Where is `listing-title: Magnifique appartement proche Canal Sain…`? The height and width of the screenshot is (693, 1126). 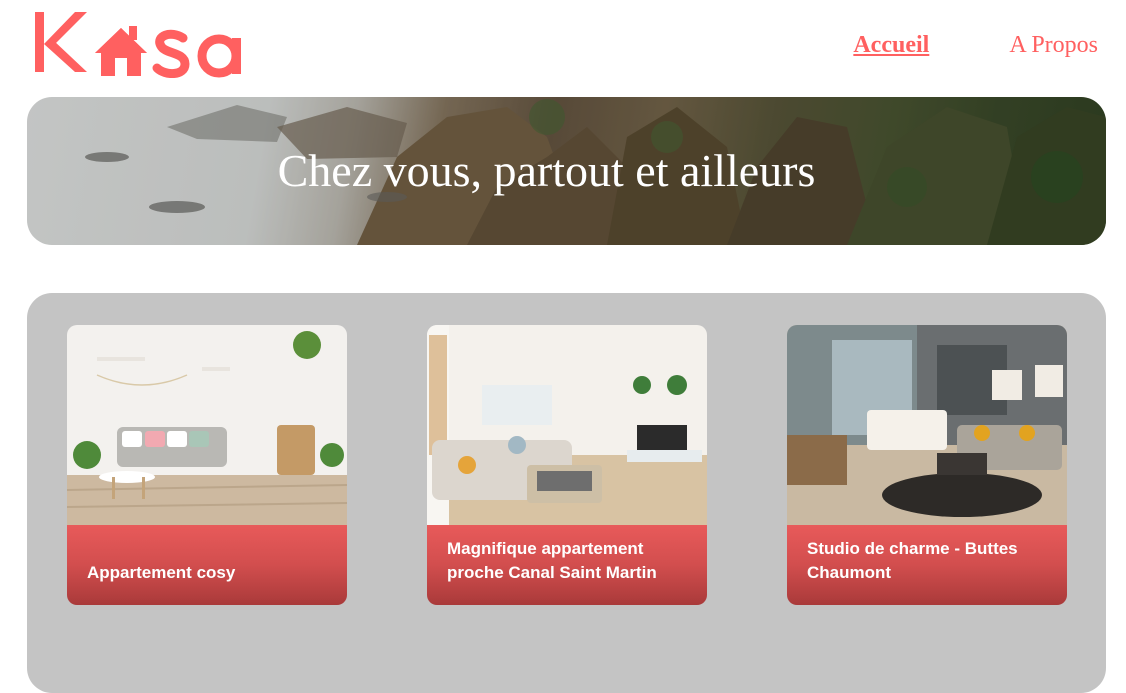 listing-title: Magnifique appartement proche Canal Sain… is located at coordinates (552, 560).